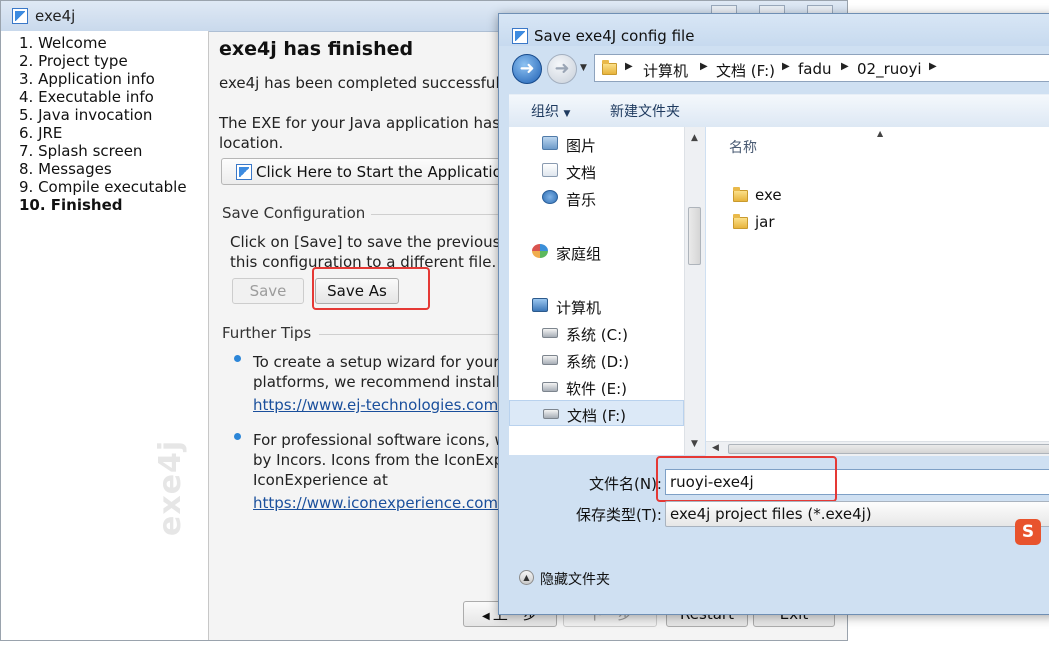  Describe the element at coordinates (237, 358) in the screenshot. I see `bullet-icon` at that location.